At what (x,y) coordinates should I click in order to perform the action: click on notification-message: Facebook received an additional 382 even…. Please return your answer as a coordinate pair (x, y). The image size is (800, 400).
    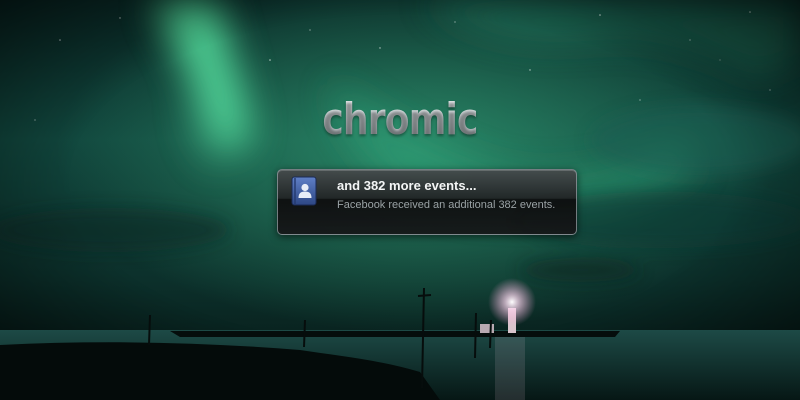
    Looking at the image, I should click on (446, 205).